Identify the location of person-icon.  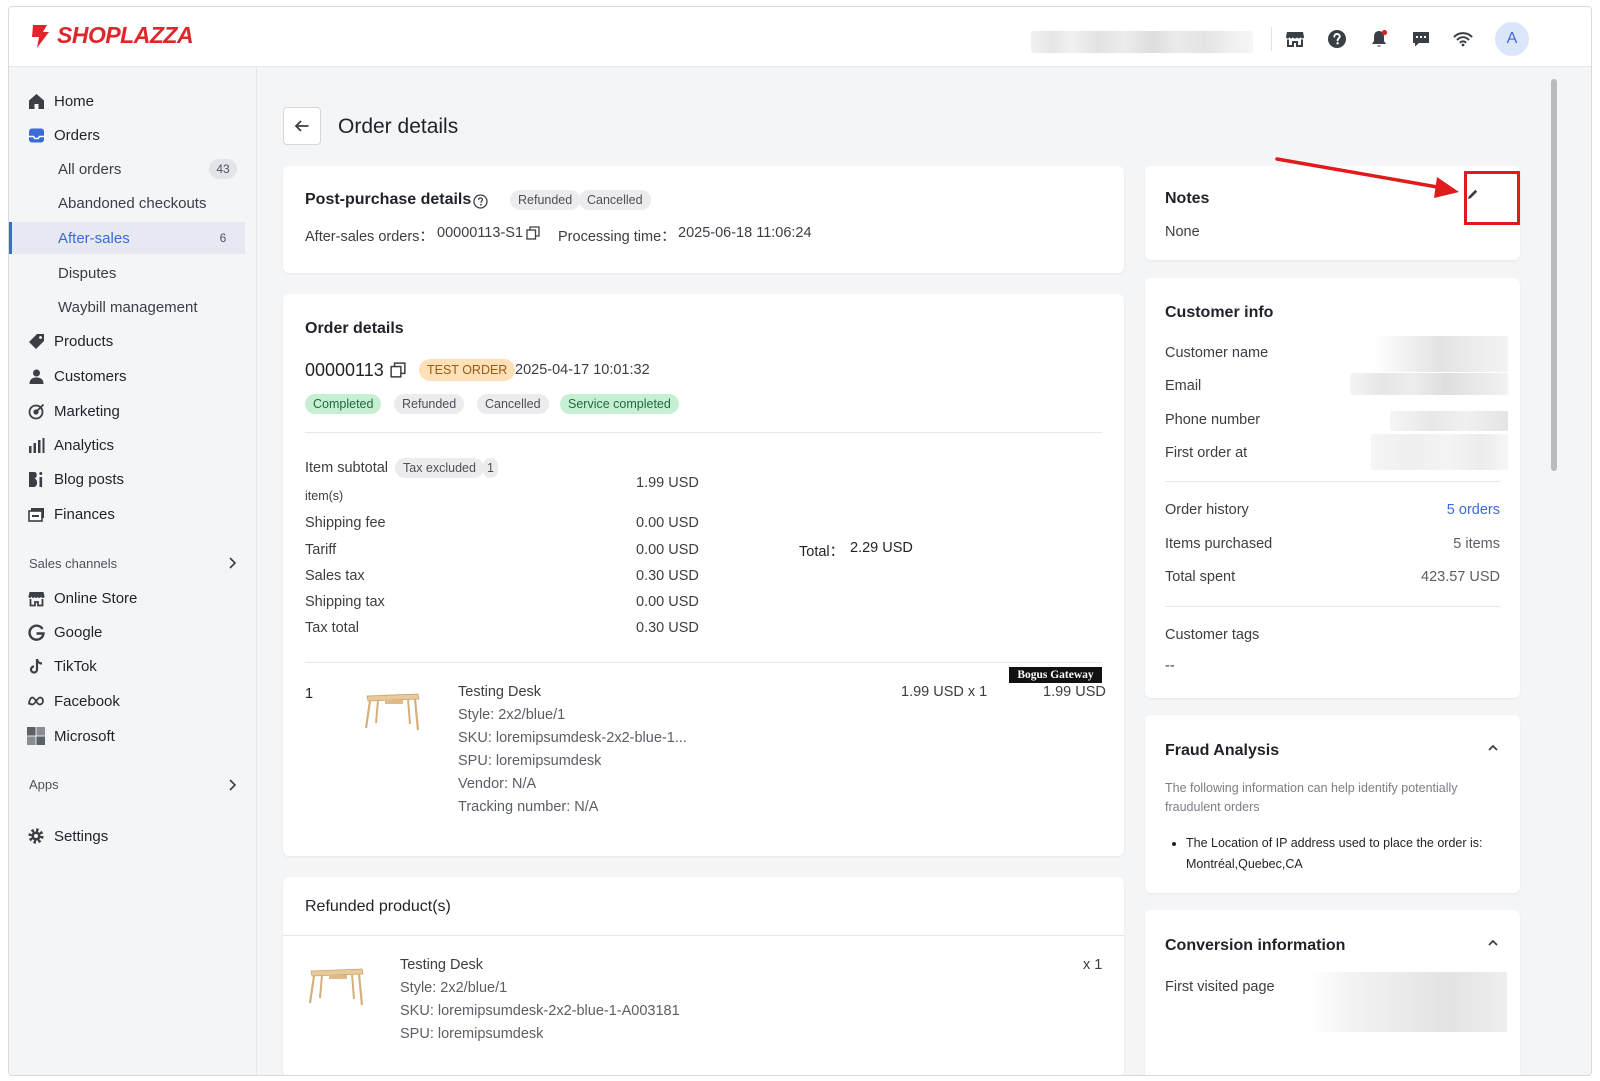
(36, 376).